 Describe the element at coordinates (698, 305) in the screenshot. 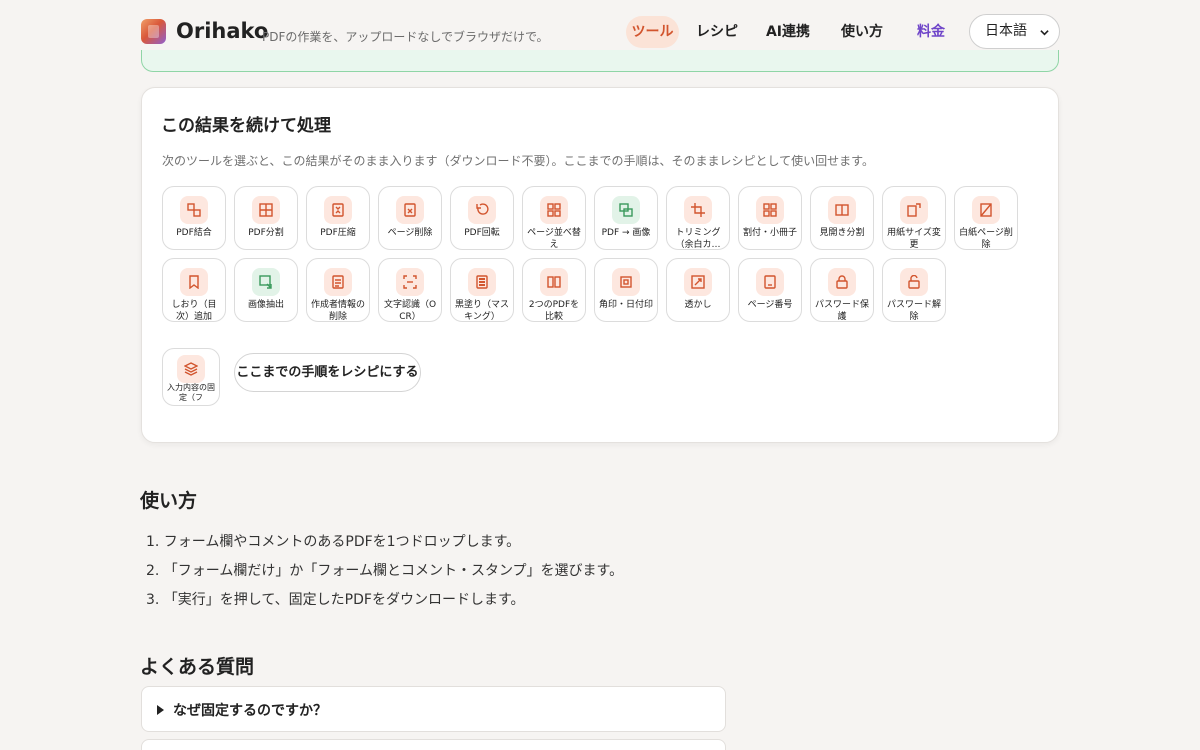

I see `tool-label: 透かし` at that location.